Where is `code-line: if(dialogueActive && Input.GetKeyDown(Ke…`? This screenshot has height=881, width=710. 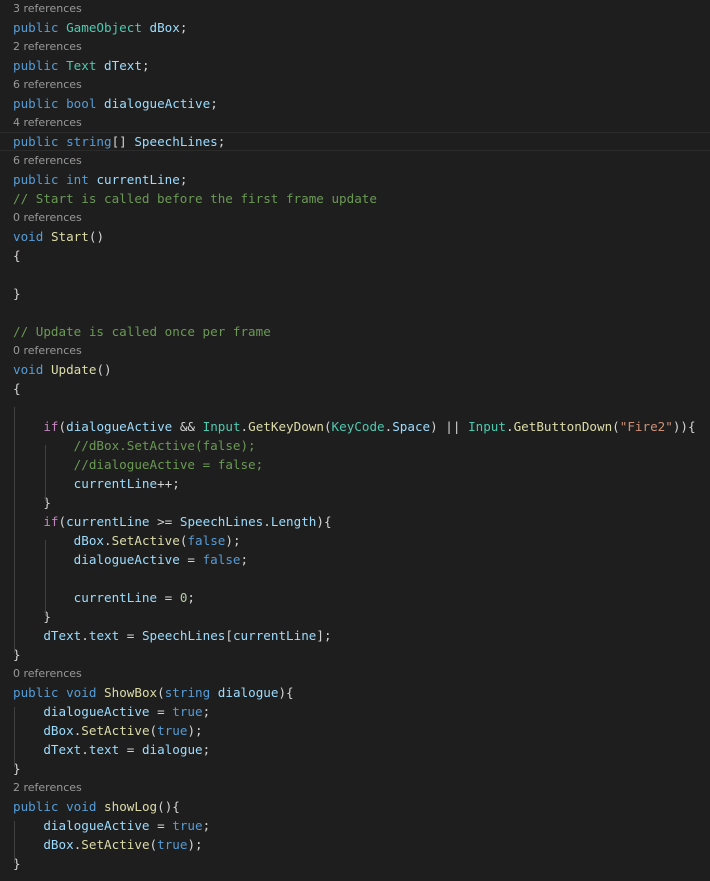 code-line: if(dialogueActive && Input.GetKeyDown(Ke… is located at coordinates (361, 426).